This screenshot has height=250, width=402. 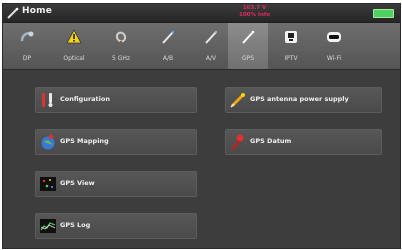 What do you see at coordinates (255, 15) in the screenshot?
I see `status-line-2: 100% Info` at bounding box center [255, 15].